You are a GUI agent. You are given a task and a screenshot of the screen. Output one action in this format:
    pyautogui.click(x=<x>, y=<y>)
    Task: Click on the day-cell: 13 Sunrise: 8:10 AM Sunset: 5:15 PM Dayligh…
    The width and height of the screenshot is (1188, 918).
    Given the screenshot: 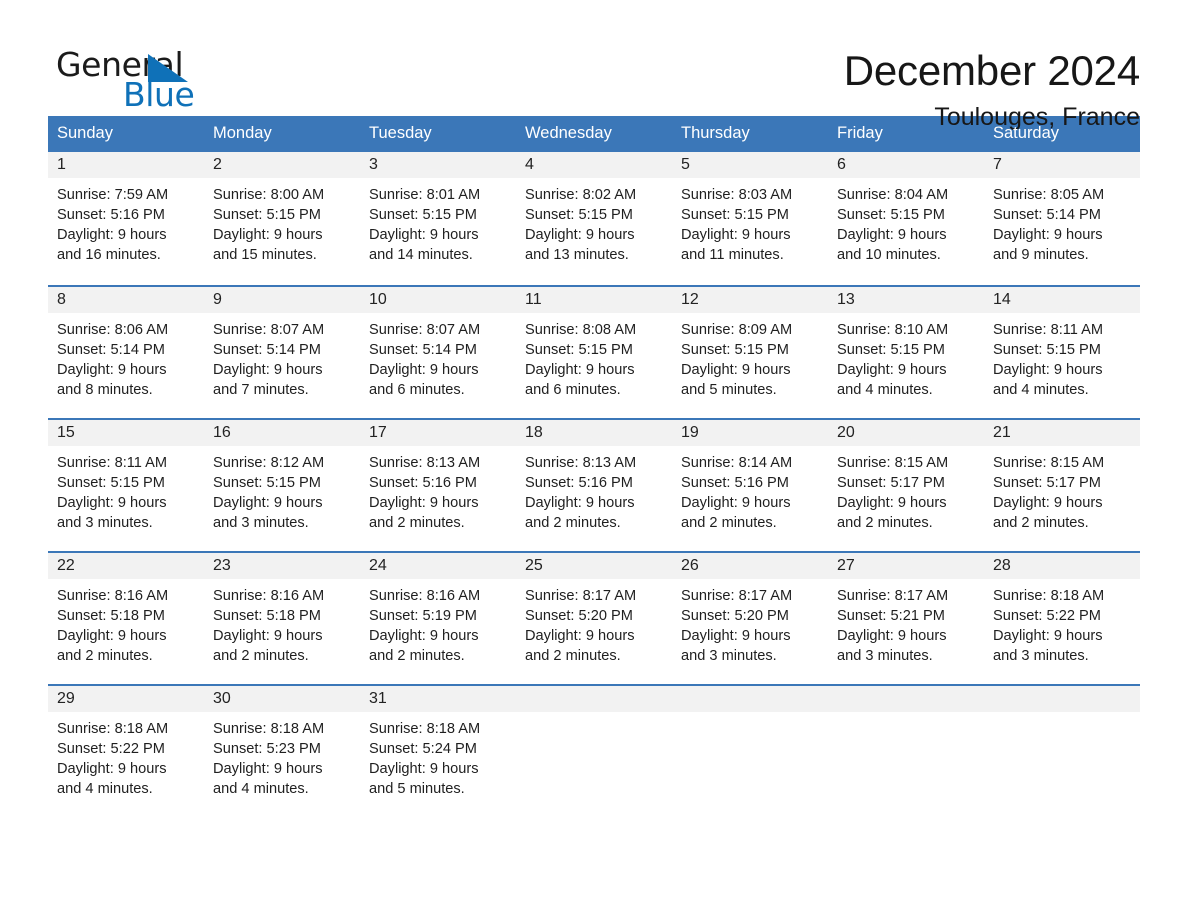 What is the action you would take?
    pyautogui.click(x=906, y=351)
    